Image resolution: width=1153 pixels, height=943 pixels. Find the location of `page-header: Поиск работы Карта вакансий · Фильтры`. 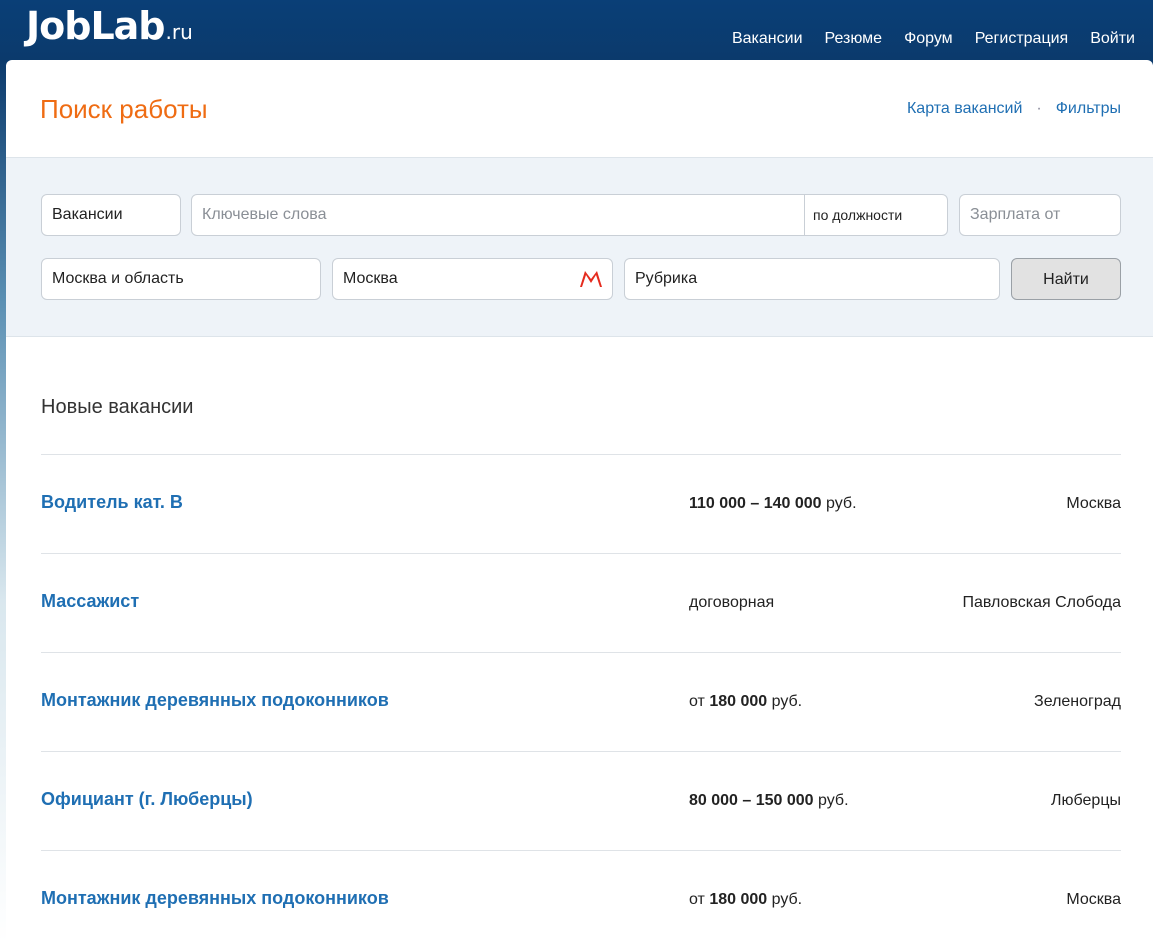

page-header: Поиск работы Карта вакансий · Фильтры is located at coordinates (579, 109).